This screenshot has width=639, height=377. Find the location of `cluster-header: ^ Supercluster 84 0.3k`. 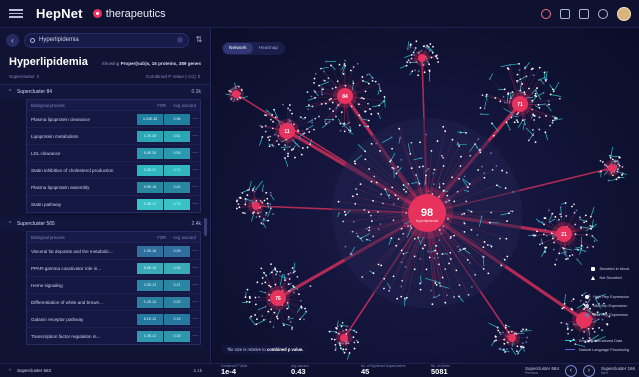

cluster-header: ^ Supercluster 84 0.3k is located at coordinates (105, 92).